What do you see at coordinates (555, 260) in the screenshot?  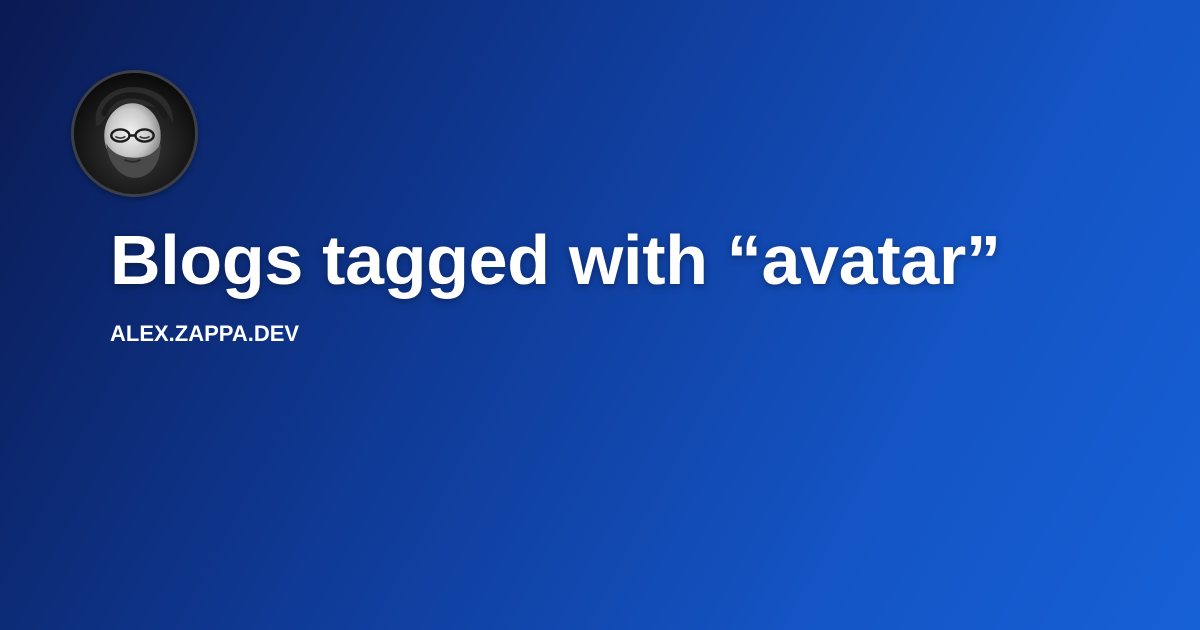 I see `page-title: Blogs tagged with “avatar”` at bounding box center [555, 260].